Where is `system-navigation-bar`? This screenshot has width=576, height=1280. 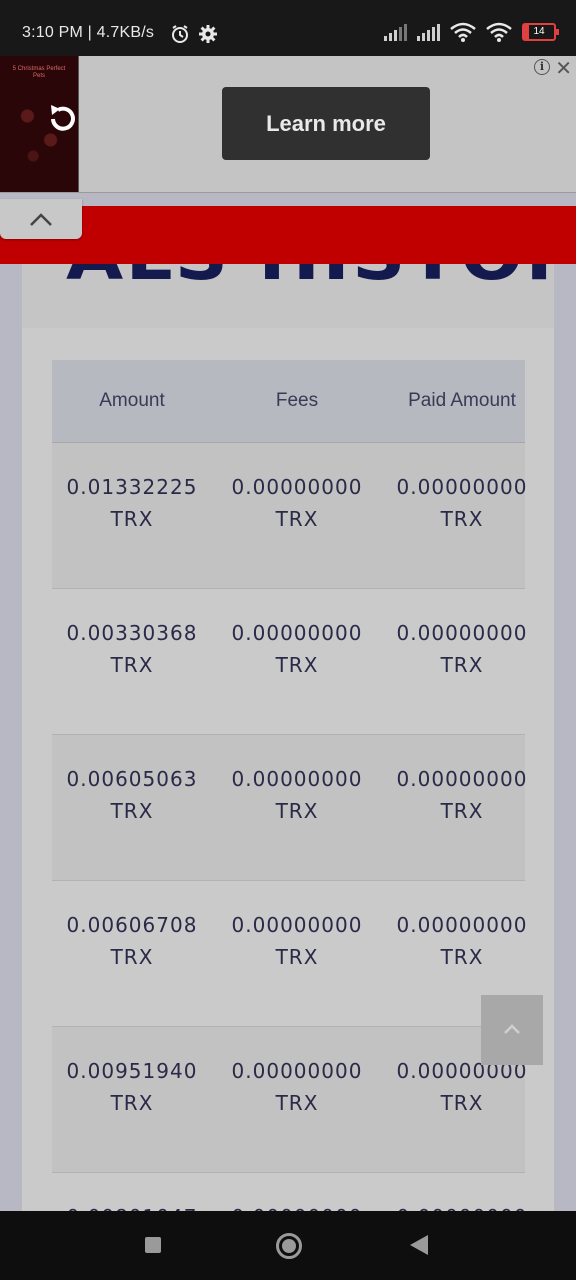 system-navigation-bar is located at coordinates (288, 1245).